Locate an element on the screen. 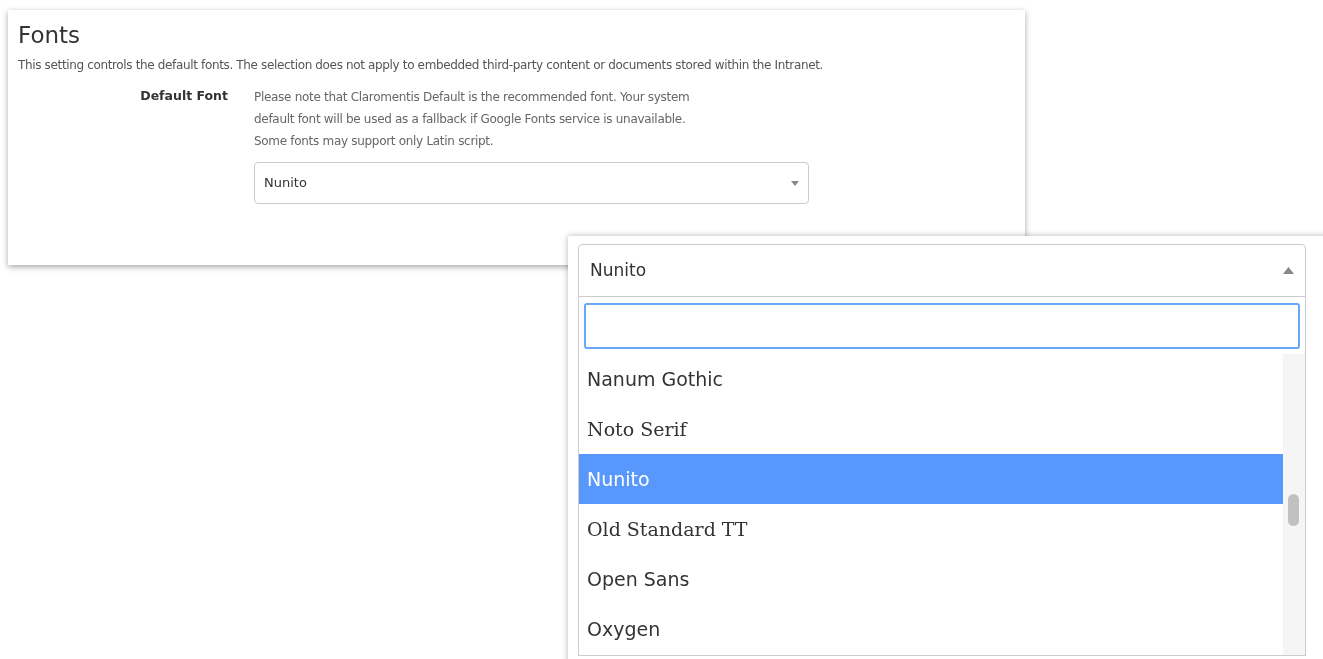 The width and height of the screenshot is (1323, 659). font-option: Old Standard TT is located at coordinates (931, 529).